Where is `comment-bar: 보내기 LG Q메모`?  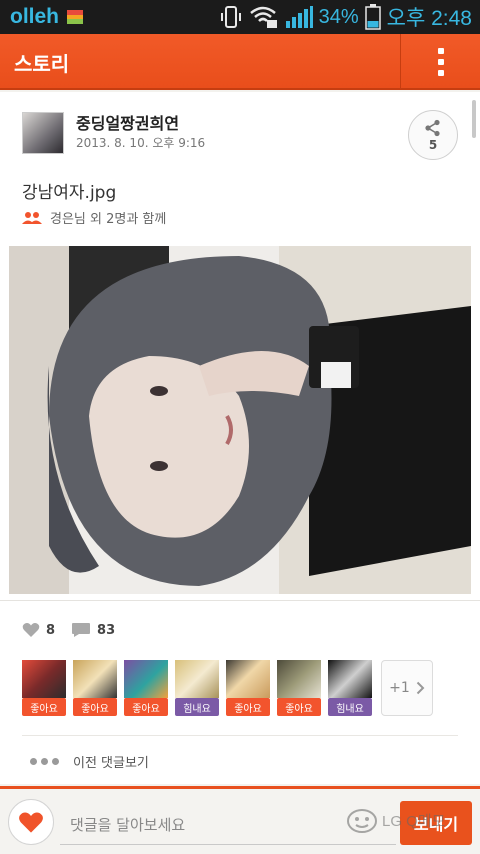 comment-bar: 보내기 LG Q메모 is located at coordinates (240, 820).